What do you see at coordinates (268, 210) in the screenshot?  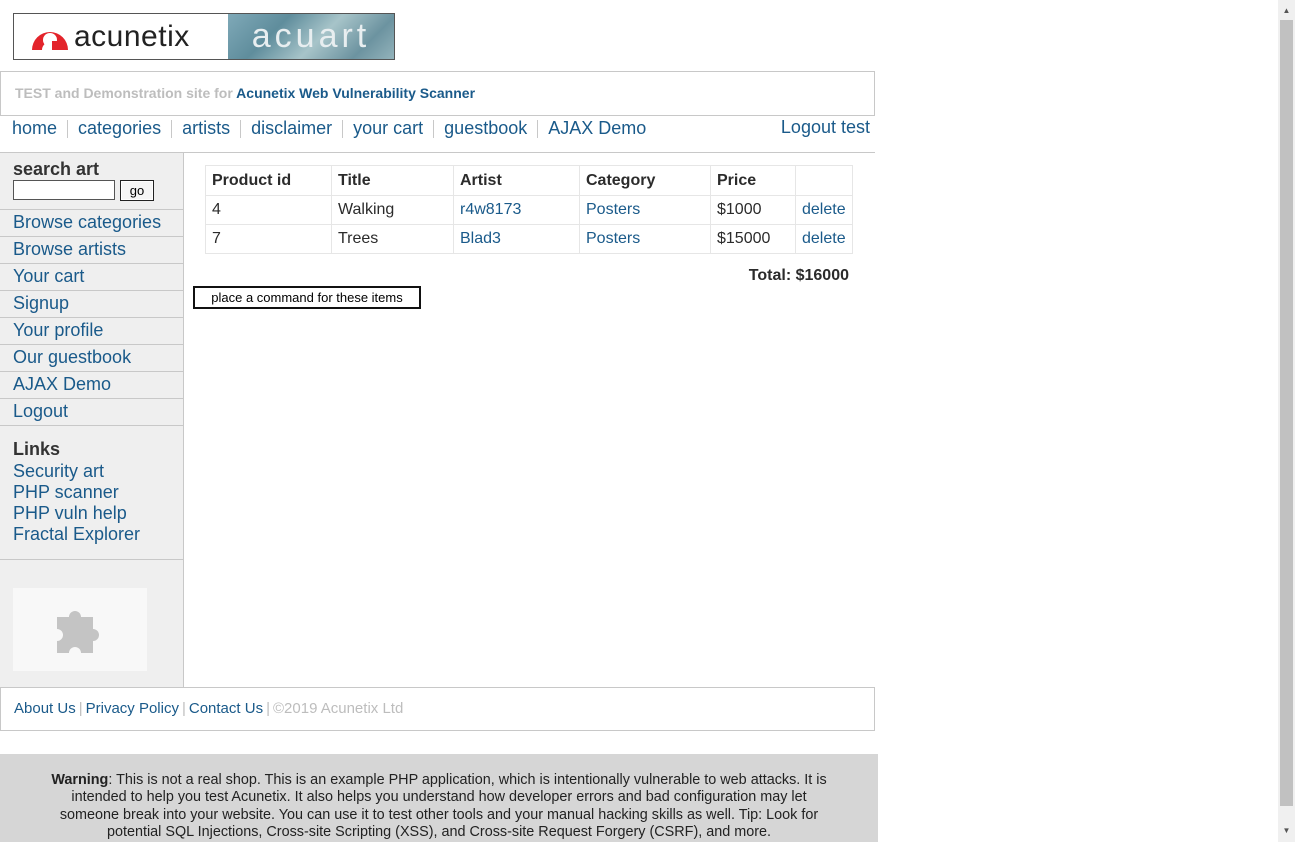 I see `cell-product-id: 4` at bounding box center [268, 210].